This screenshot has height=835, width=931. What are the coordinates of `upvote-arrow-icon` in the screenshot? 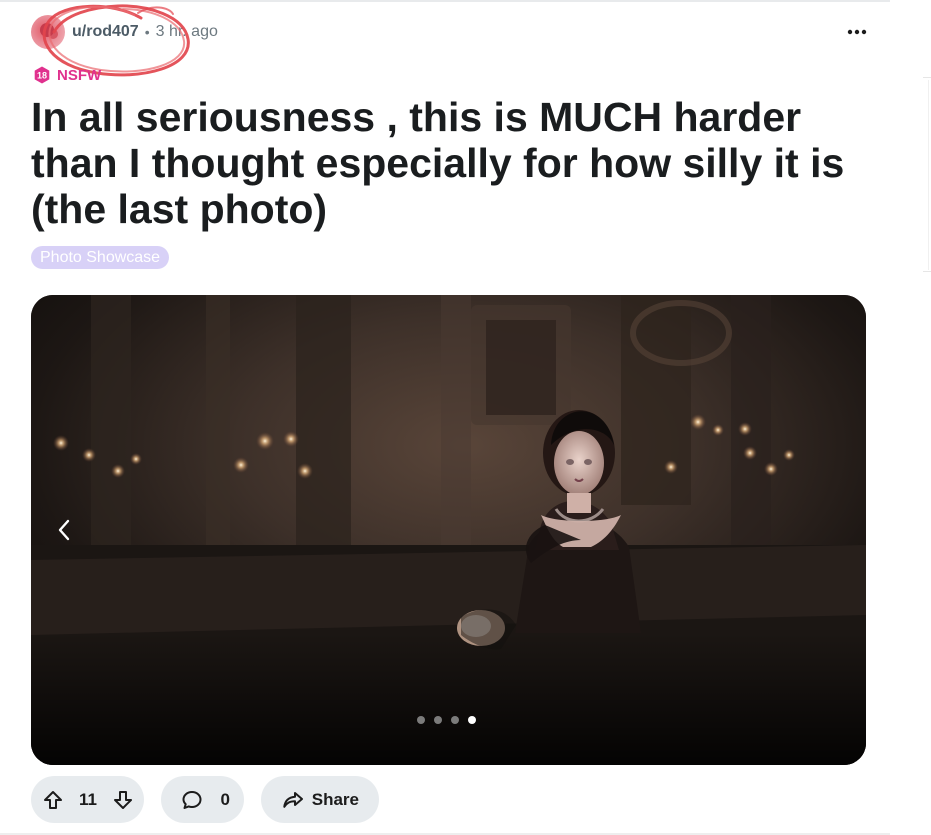 It's located at (53, 799).